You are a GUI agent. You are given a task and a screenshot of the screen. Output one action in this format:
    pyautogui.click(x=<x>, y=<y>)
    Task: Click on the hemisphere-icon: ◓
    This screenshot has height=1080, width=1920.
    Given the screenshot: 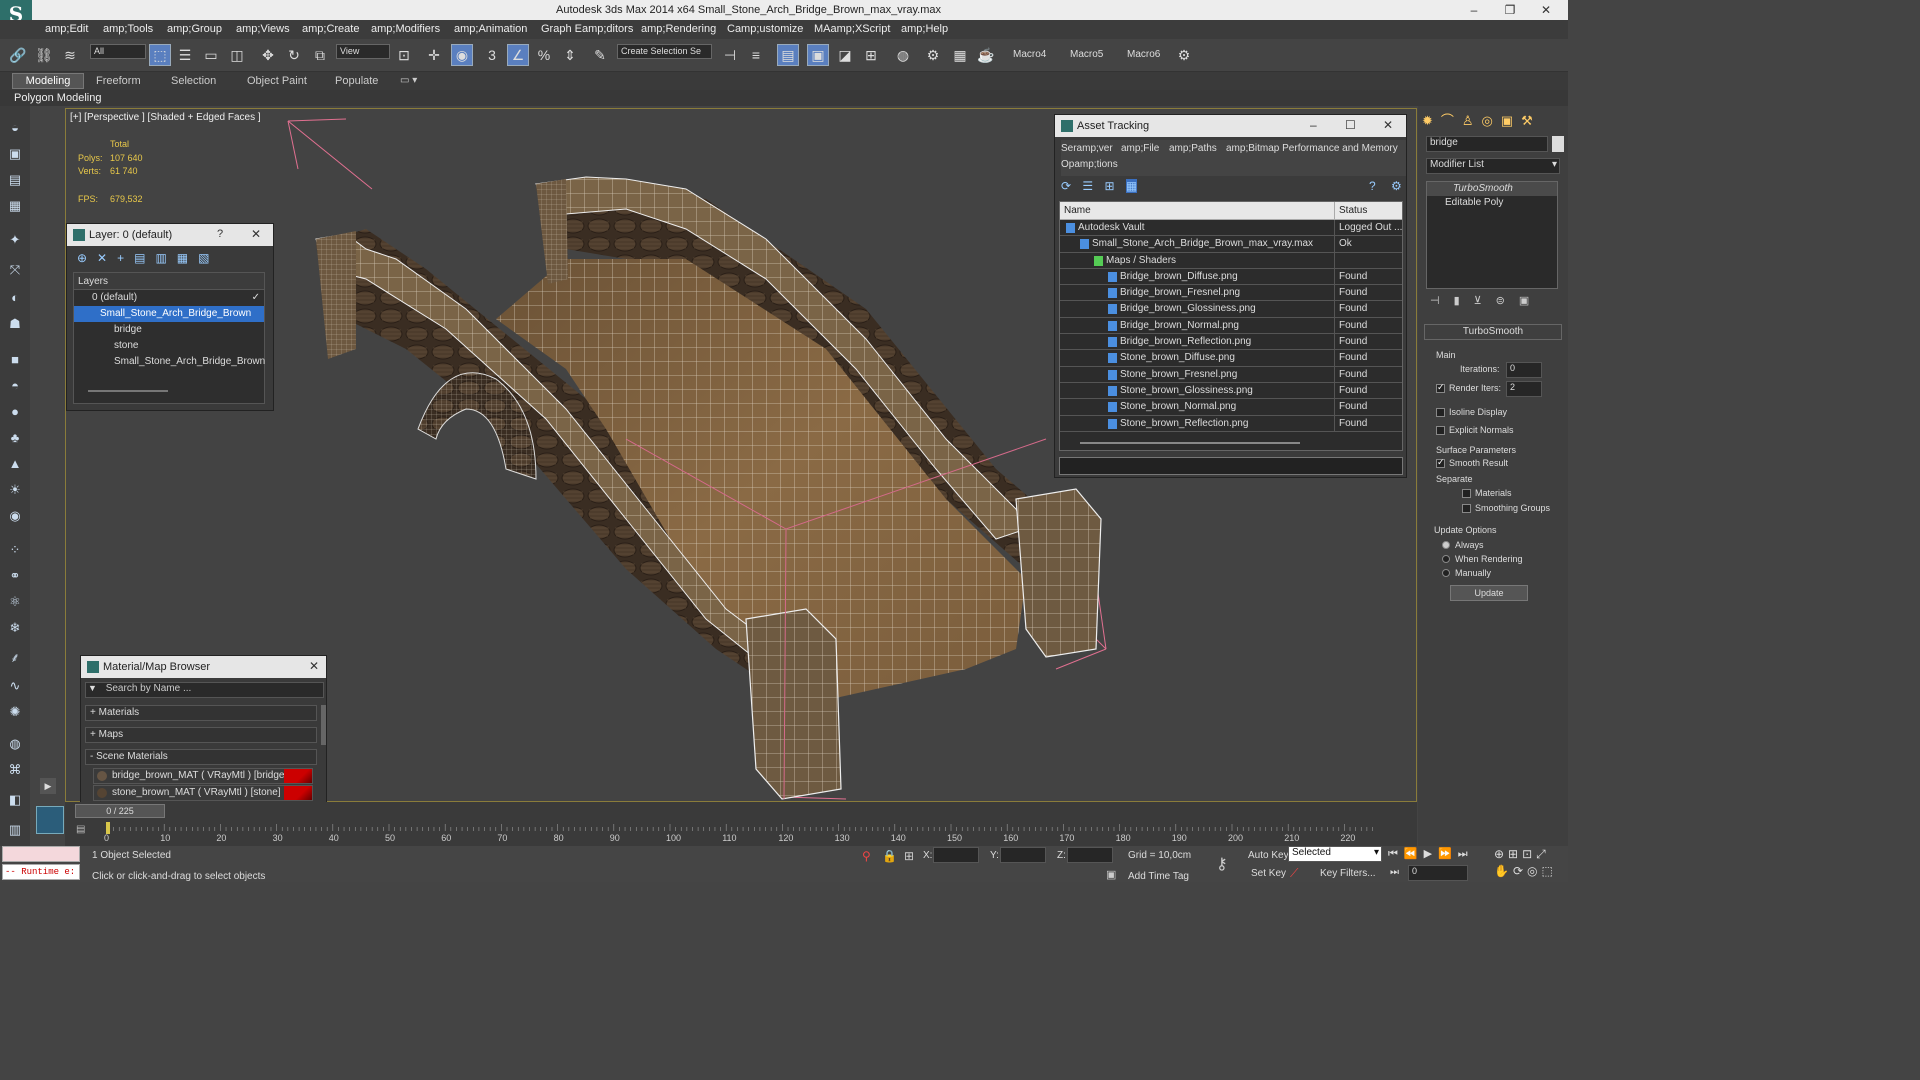 What is the action you would take?
    pyautogui.click(x=15, y=386)
    